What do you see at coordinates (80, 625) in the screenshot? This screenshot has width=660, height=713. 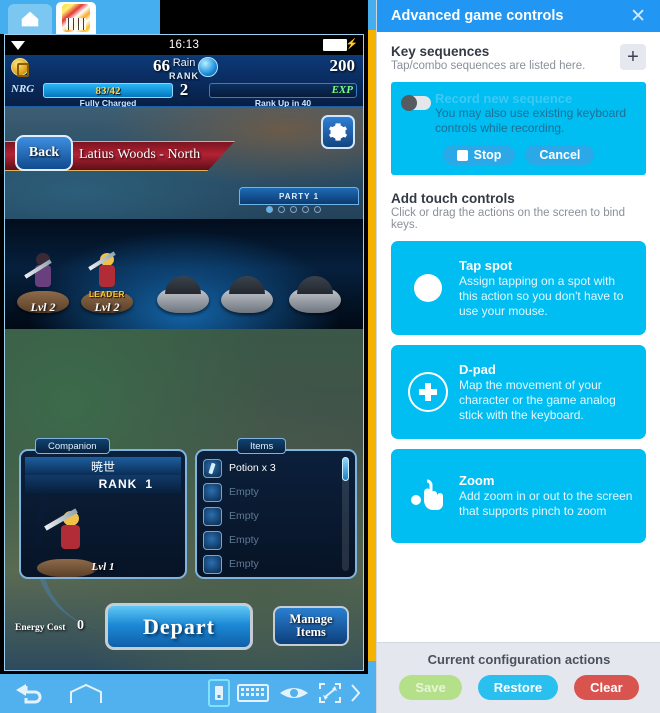 I see `energy-cost-value: 0` at bounding box center [80, 625].